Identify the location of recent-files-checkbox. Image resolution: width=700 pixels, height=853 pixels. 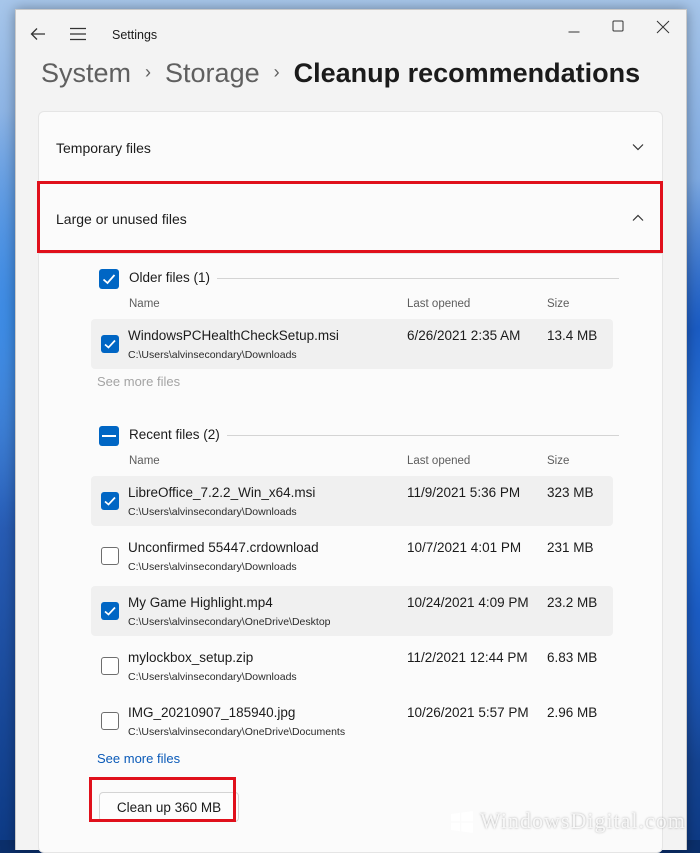
(109, 436).